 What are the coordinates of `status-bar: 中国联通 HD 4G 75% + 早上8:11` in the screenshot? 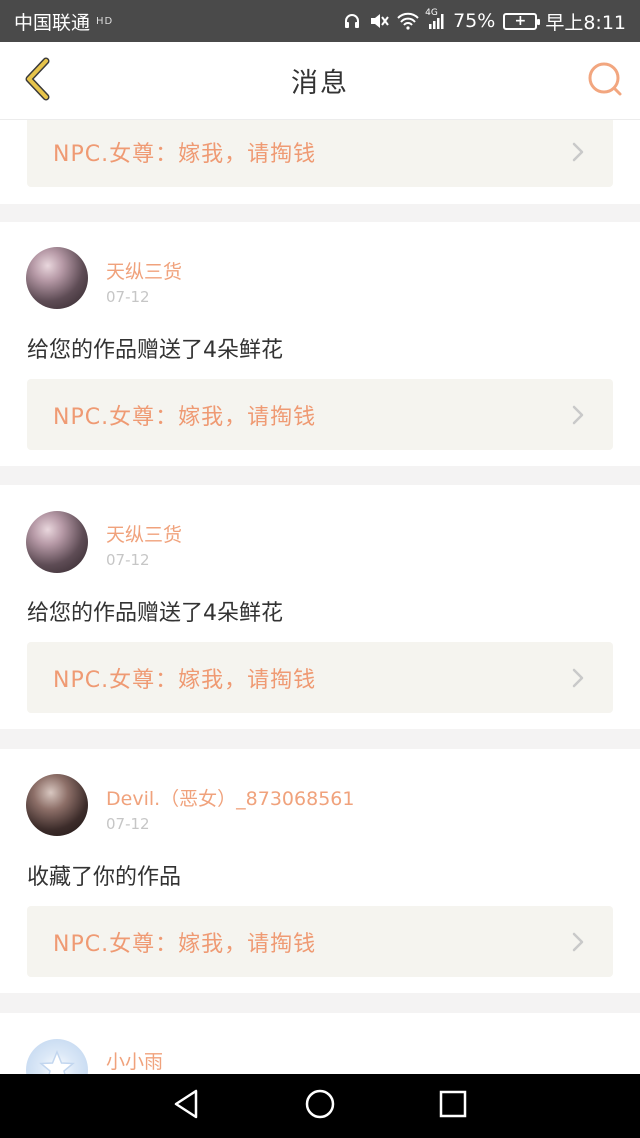 It's located at (320, 21).